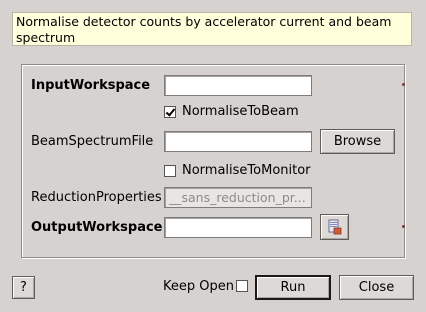 The image size is (426, 312). I want to click on workspace-icon, so click(334, 227).